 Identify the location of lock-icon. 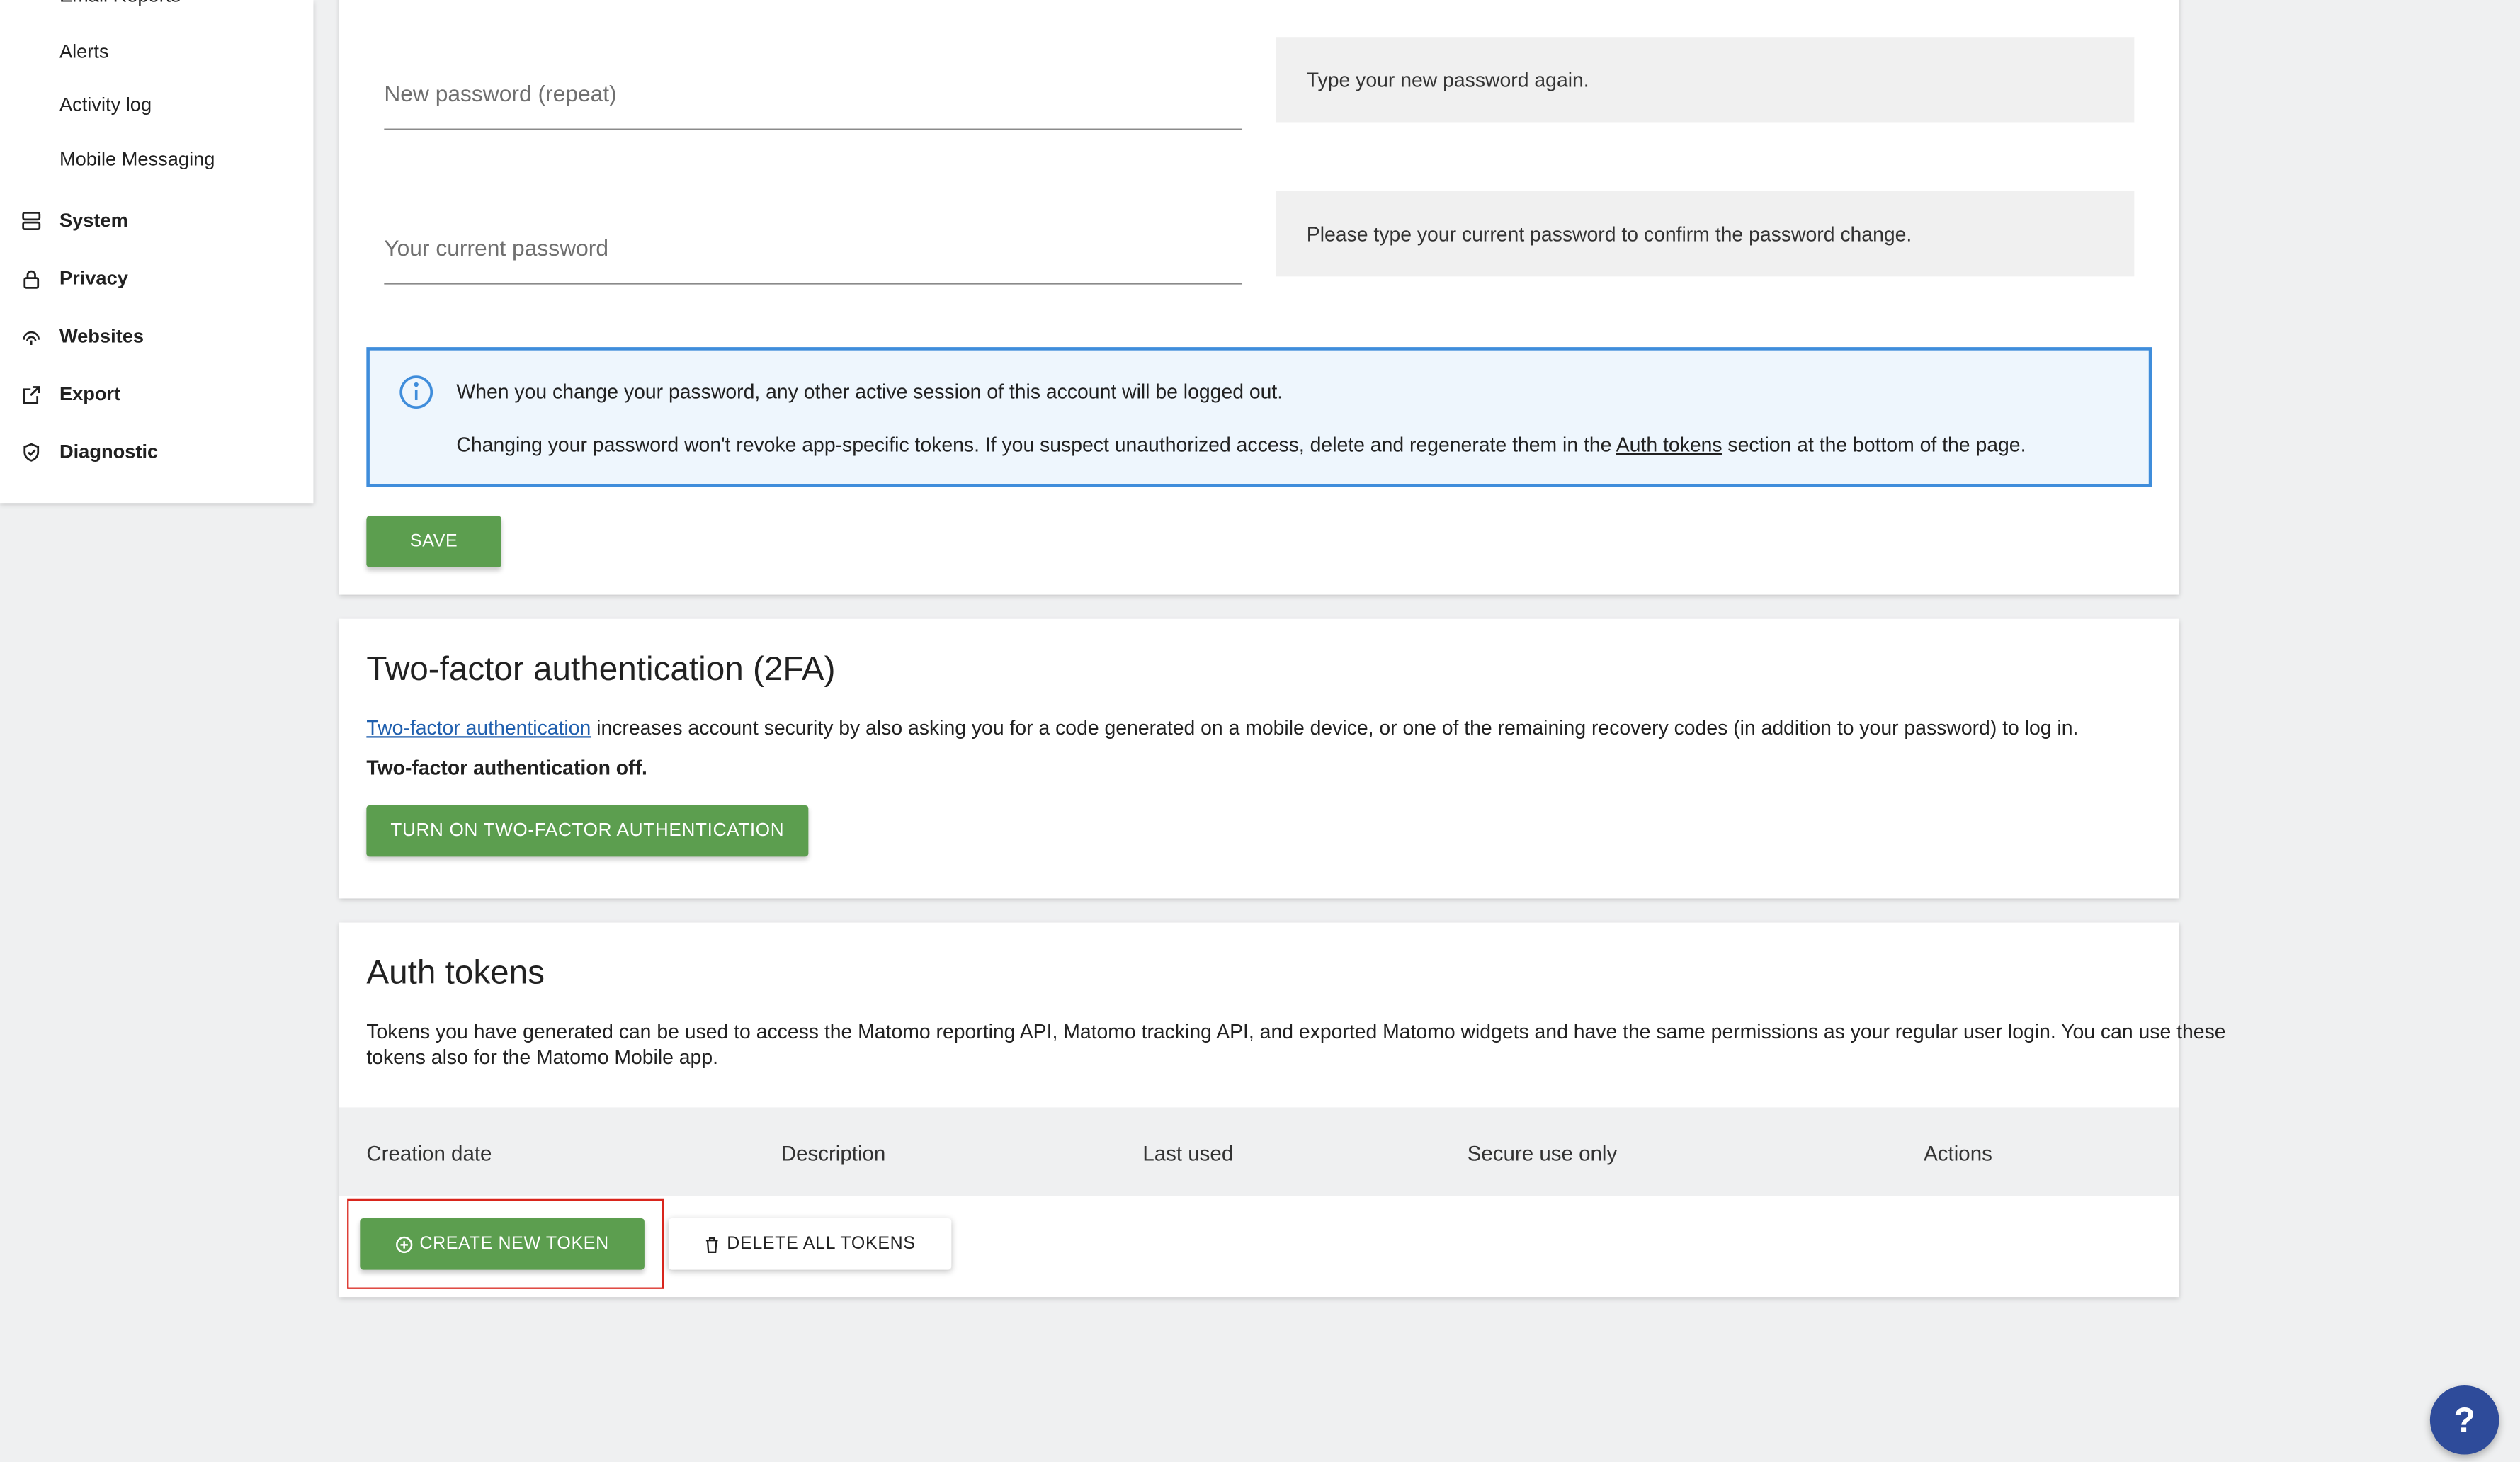
(31, 278).